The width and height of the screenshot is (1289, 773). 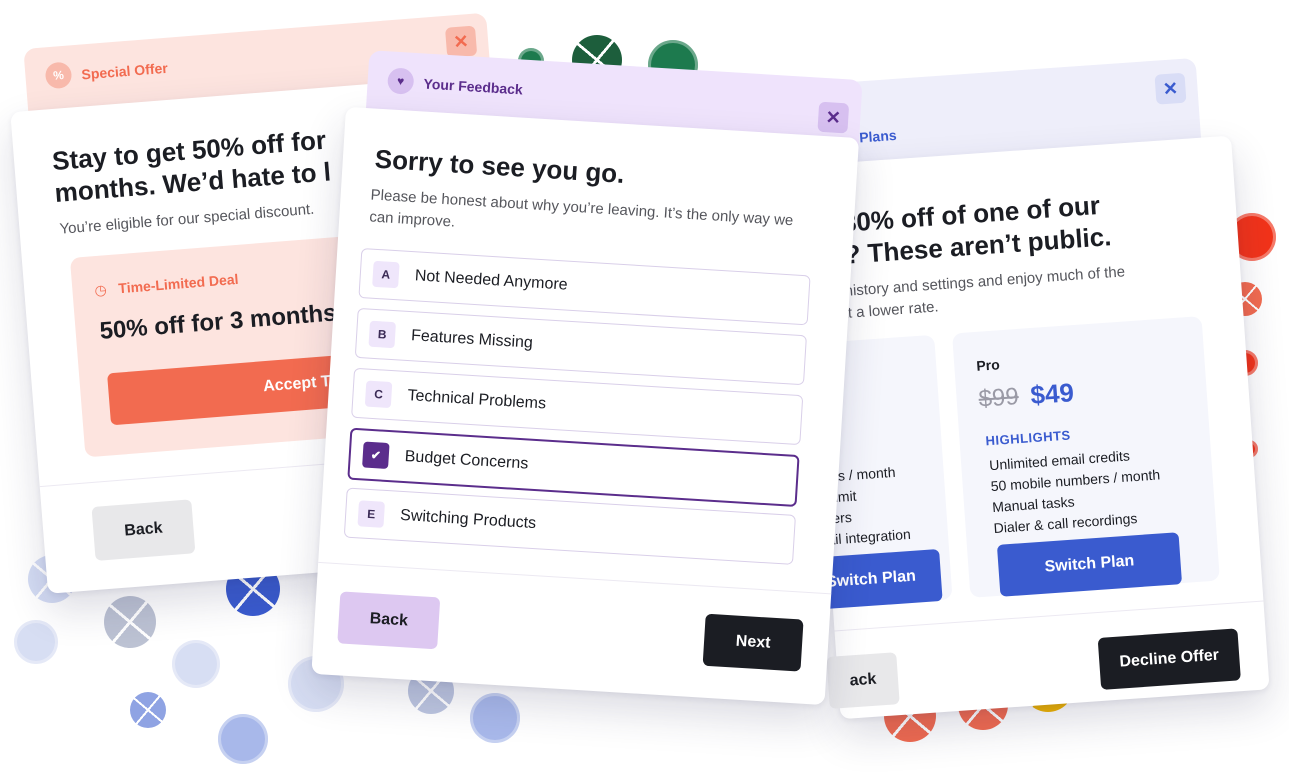 What do you see at coordinates (382, 334) in the screenshot?
I see `option-key: B` at bounding box center [382, 334].